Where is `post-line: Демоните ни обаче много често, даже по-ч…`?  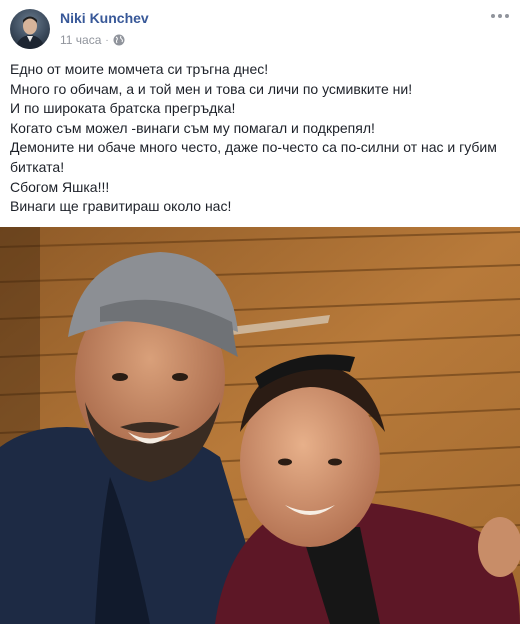 post-line: Демоните ни обаче много често, даже по-ч… is located at coordinates (253, 147).